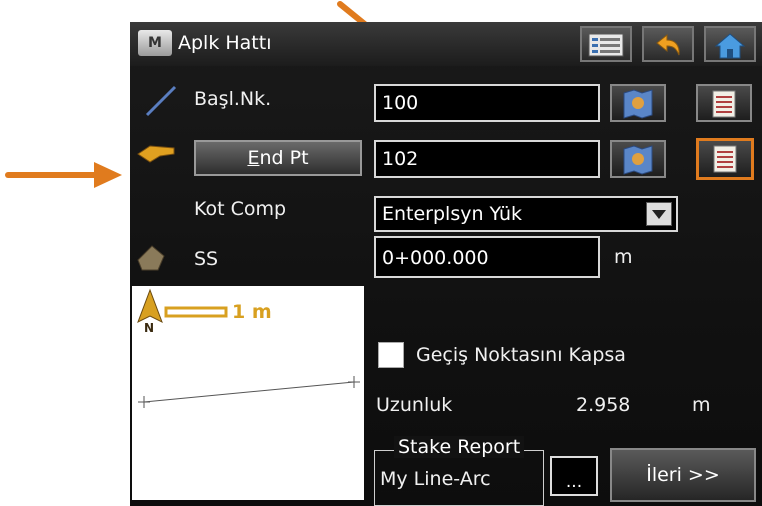  Describe the element at coordinates (414, 405) in the screenshot. I see `length-label: Uzunluk` at that location.